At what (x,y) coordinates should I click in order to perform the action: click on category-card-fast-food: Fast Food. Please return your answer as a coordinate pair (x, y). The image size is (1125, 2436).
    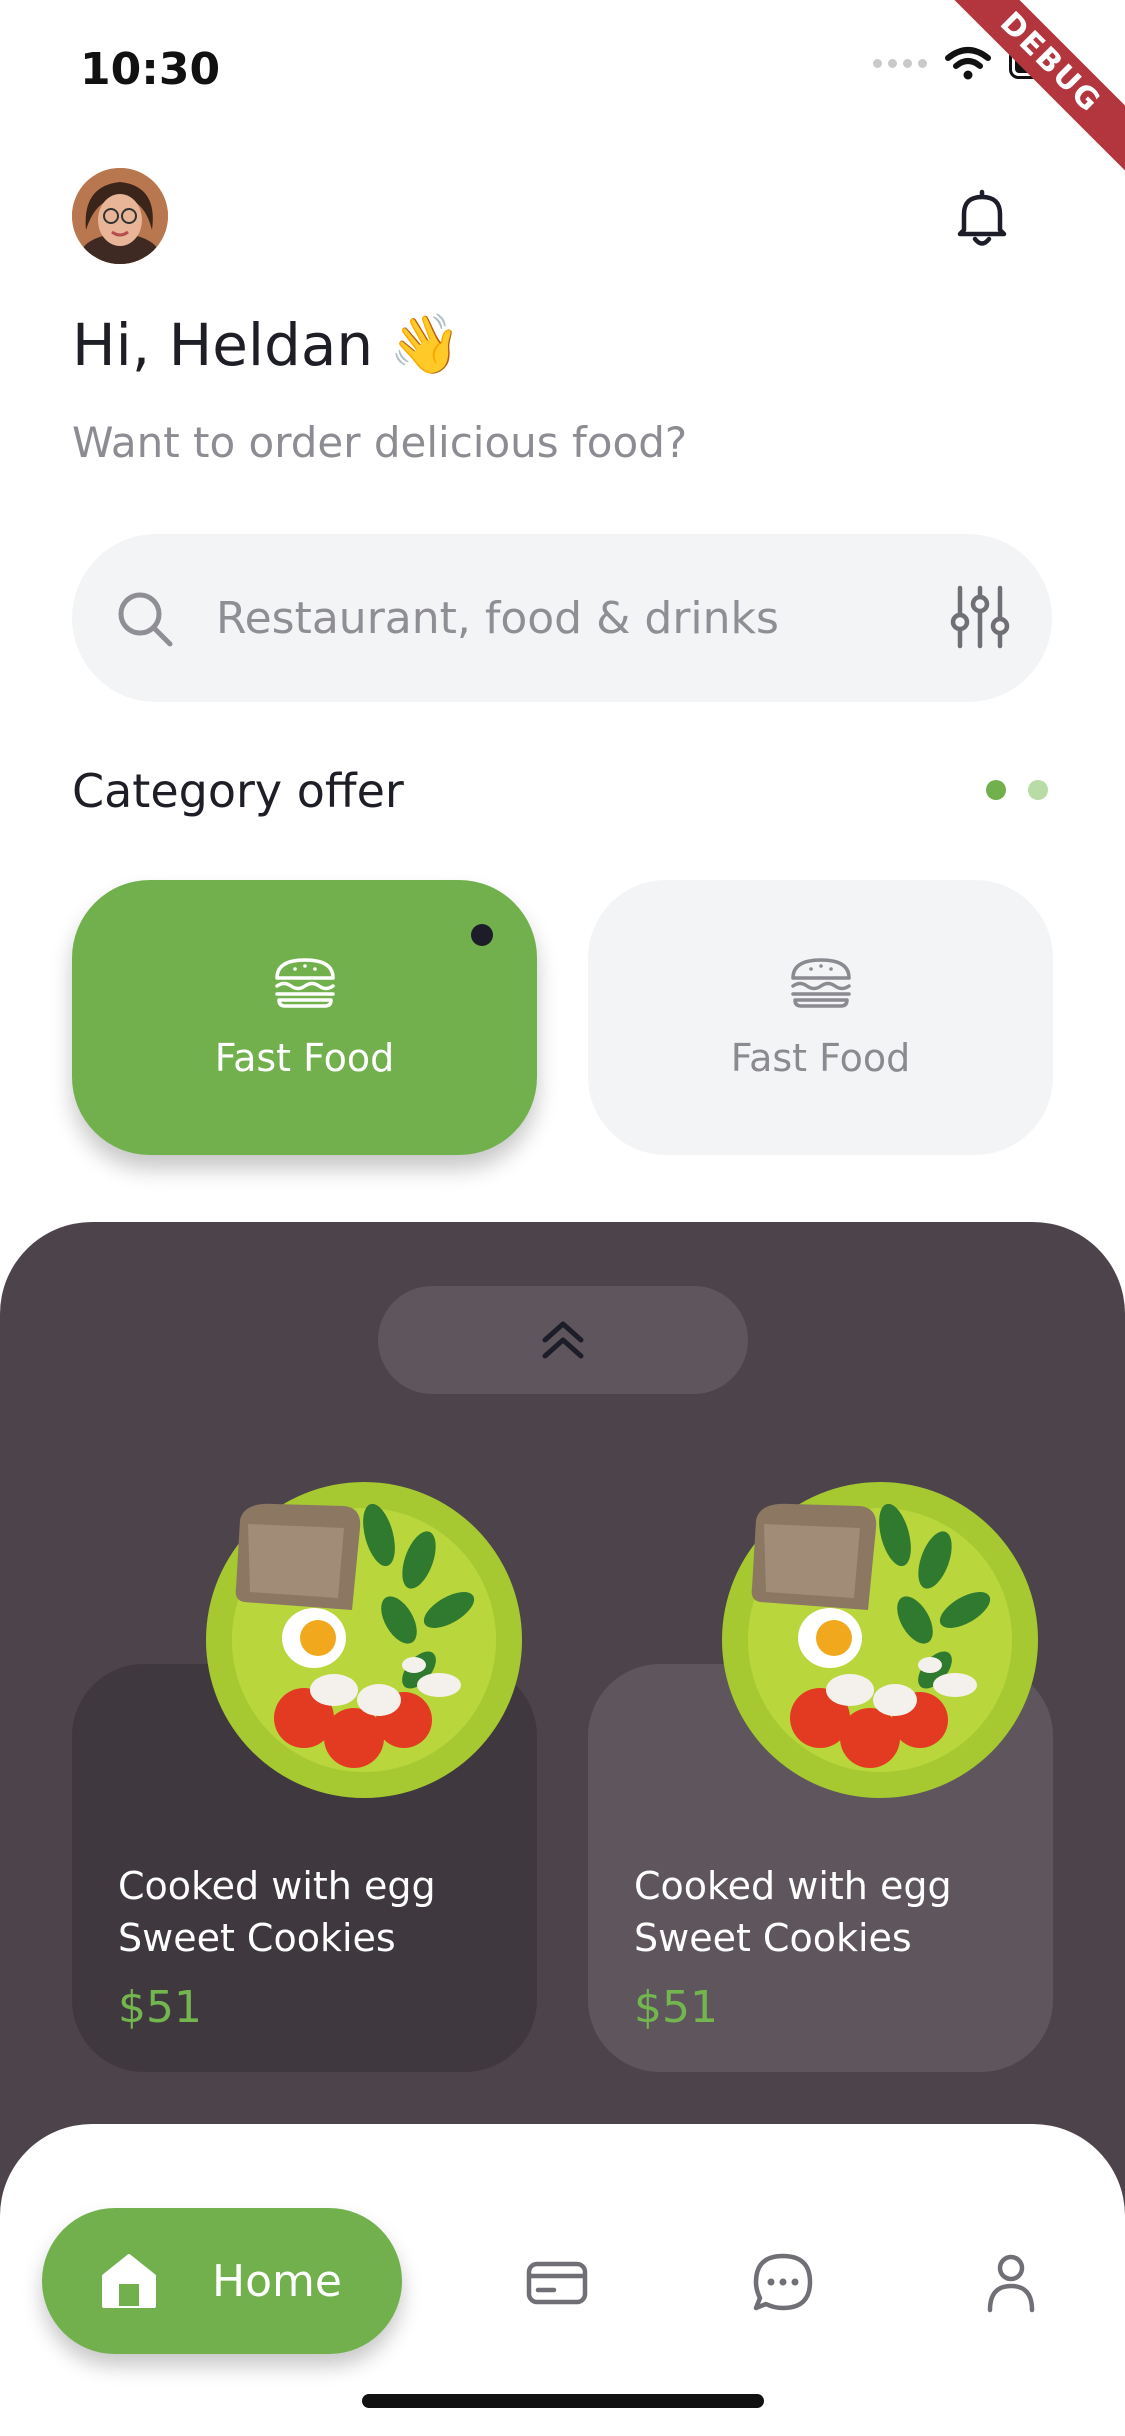
    Looking at the image, I should click on (820, 1017).